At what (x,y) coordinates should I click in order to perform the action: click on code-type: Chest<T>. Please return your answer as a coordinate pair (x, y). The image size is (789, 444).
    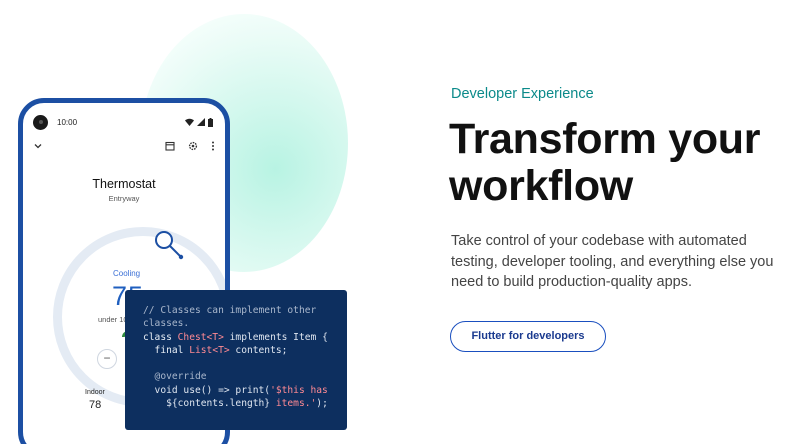
    Looking at the image, I should click on (200, 337).